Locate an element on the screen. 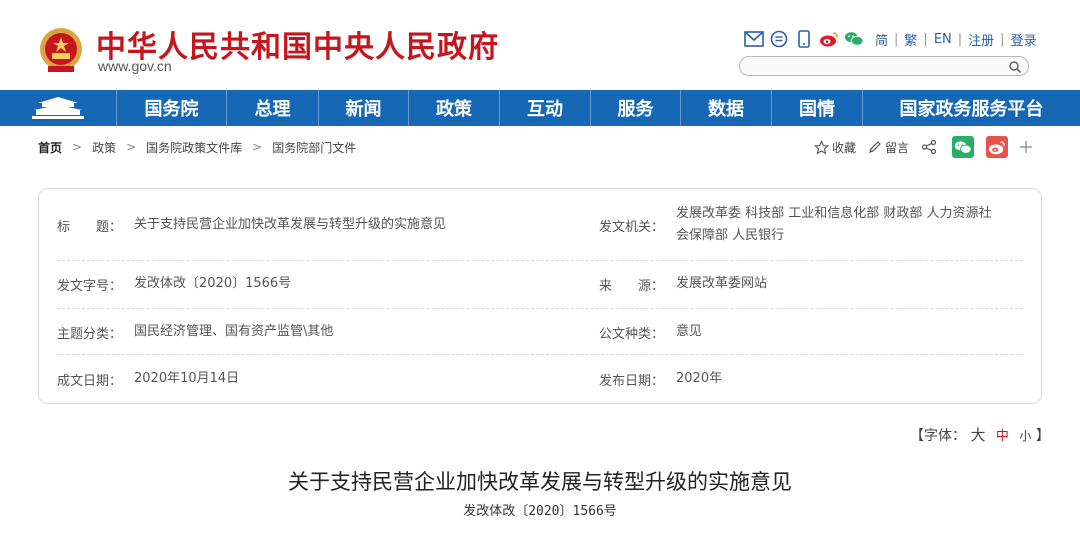  mobile-icon is located at coordinates (804, 39).